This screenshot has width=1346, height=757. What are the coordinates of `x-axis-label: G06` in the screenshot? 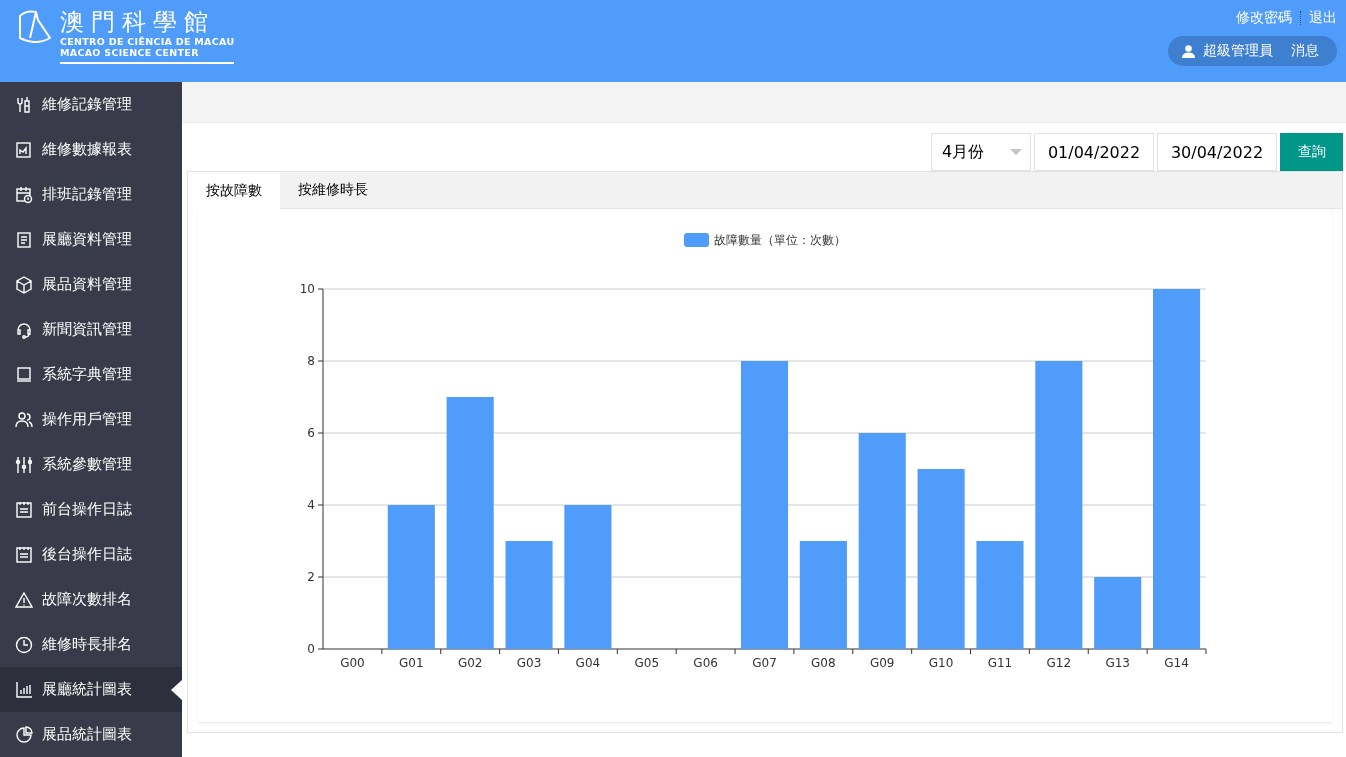 It's located at (705, 663).